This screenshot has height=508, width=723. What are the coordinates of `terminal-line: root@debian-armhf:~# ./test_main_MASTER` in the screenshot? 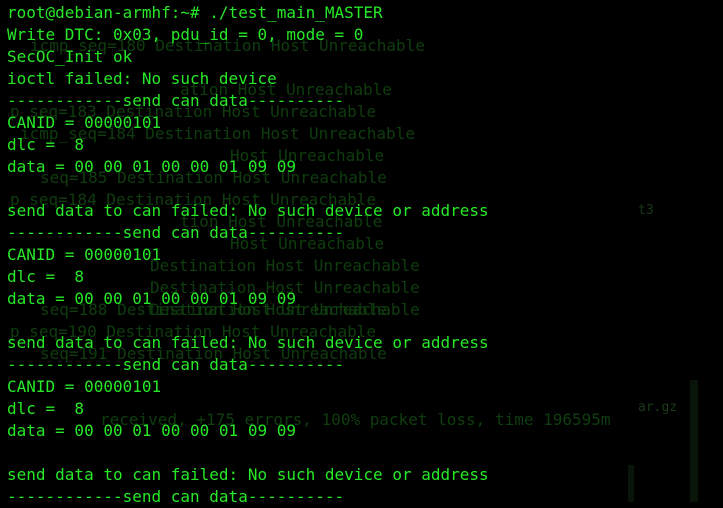 It's located at (195, 12).